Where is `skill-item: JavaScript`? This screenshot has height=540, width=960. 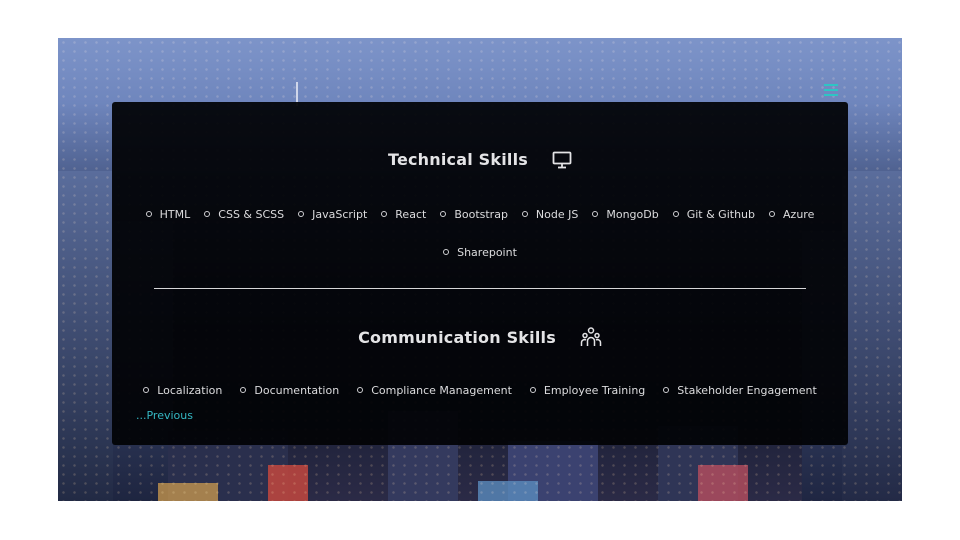 skill-item: JavaScript is located at coordinates (332, 214).